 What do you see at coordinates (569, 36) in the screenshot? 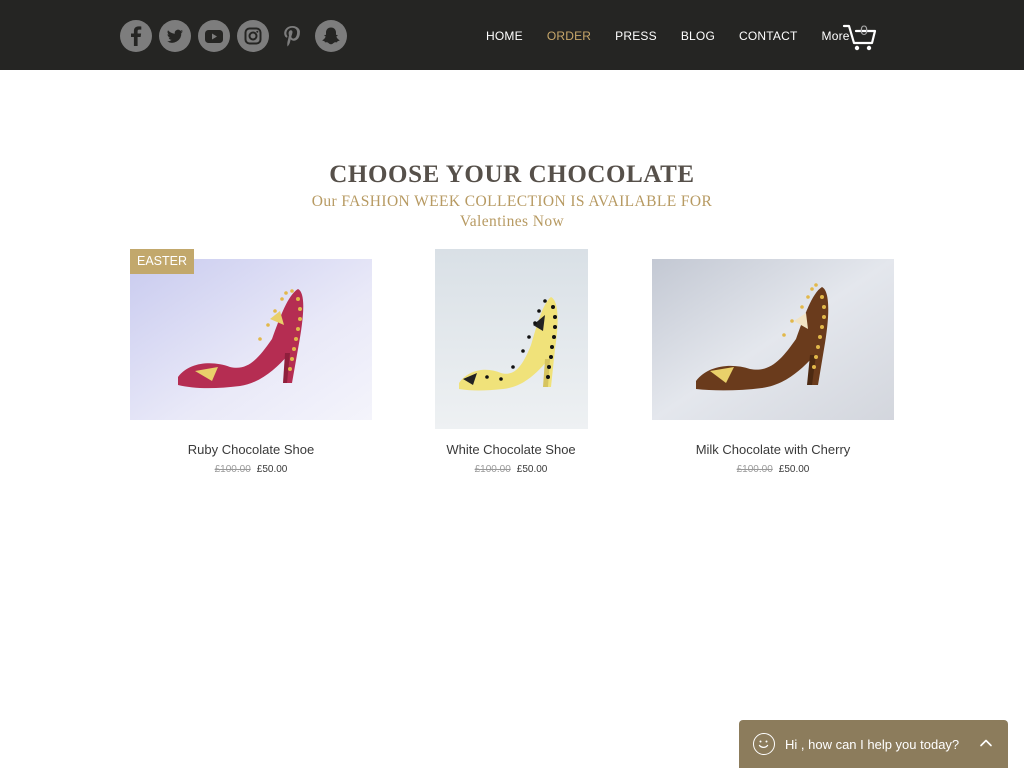
I see `nav-order: ORDER` at bounding box center [569, 36].